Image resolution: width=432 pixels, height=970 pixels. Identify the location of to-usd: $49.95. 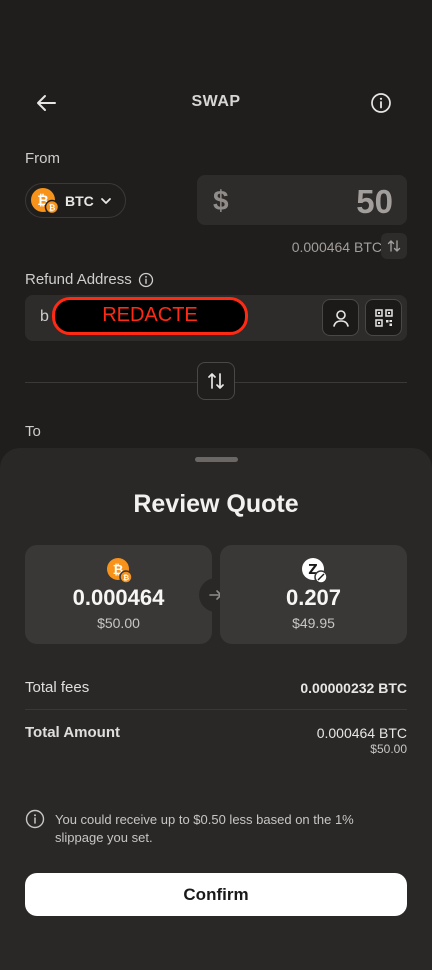
(313, 623).